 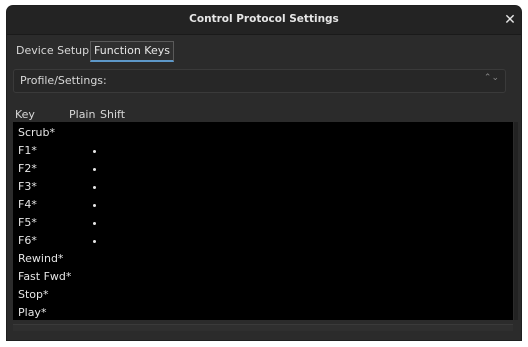 What do you see at coordinates (27, 204) in the screenshot?
I see `key-cell: F4*` at bounding box center [27, 204].